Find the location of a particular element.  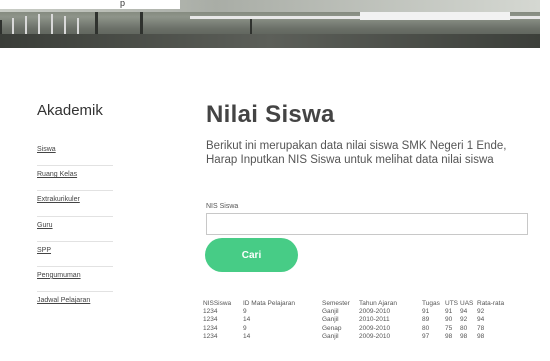

sidebar-item-guru: Guru is located at coordinates (75, 231).